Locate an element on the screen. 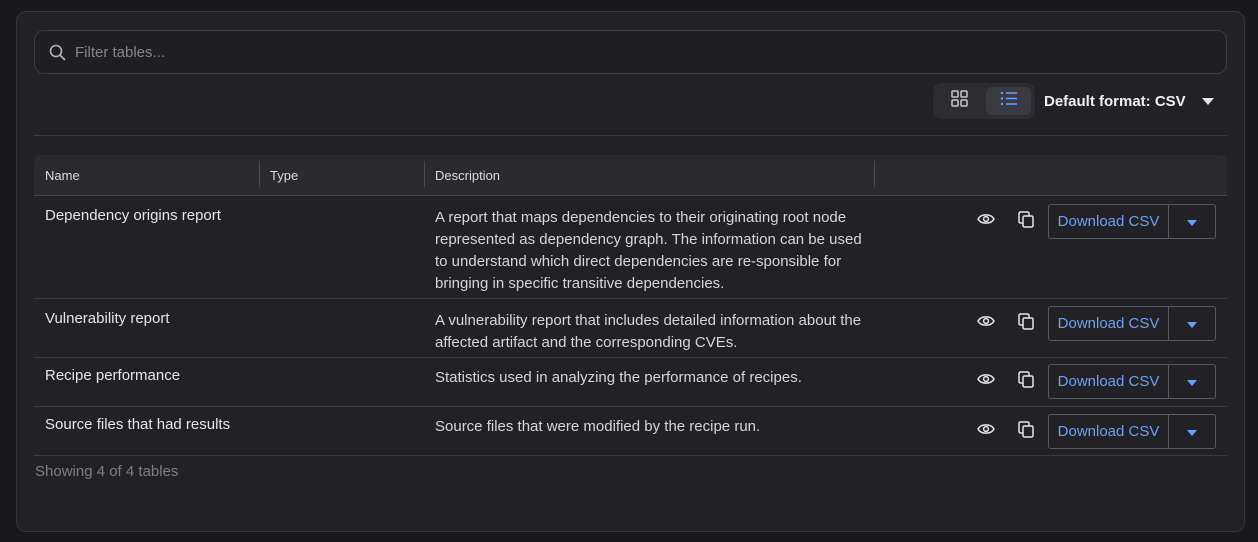 This screenshot has width=1258, height=542. grid-icon is located at coordinates (959, 101).